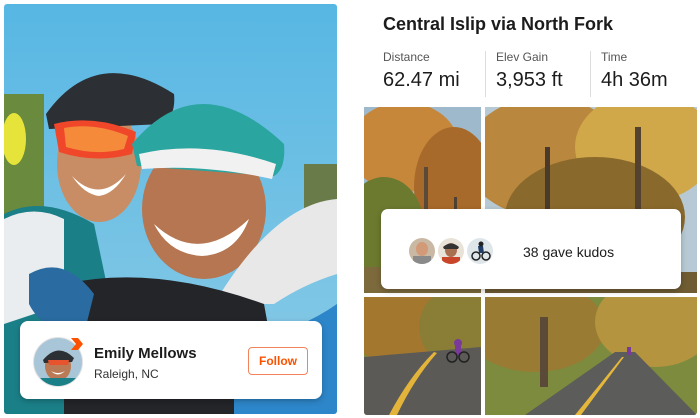 The image size is (700, 418). What do you see at coordinates (77, 344) in the screenshot?
I see `strava-chevron-icon` at bounding box center [77, 344].